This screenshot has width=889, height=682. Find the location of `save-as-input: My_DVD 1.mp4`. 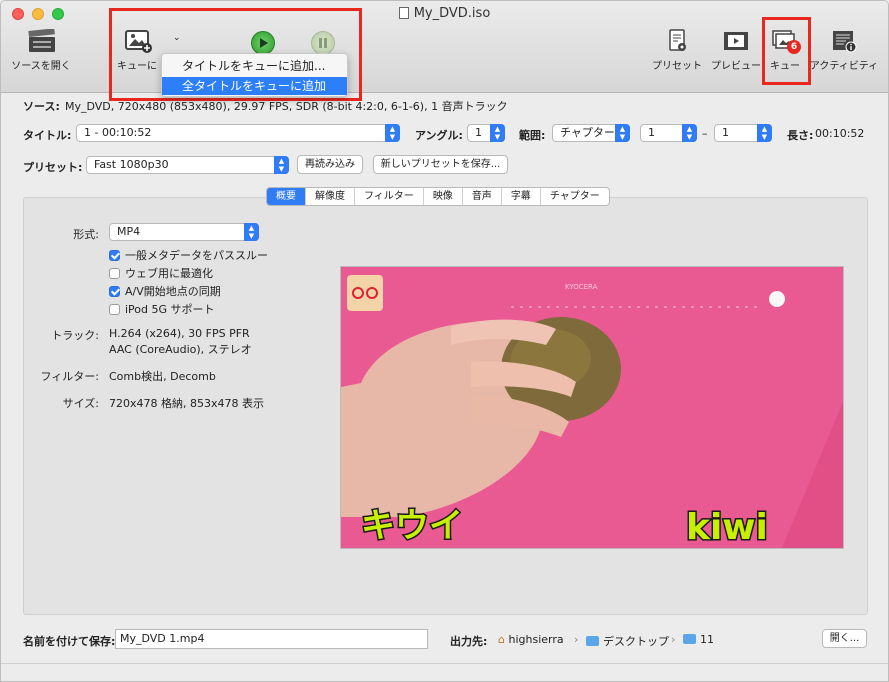

save-as-input: My_DVD 1.mp4 is located at coordinates (271, 639).